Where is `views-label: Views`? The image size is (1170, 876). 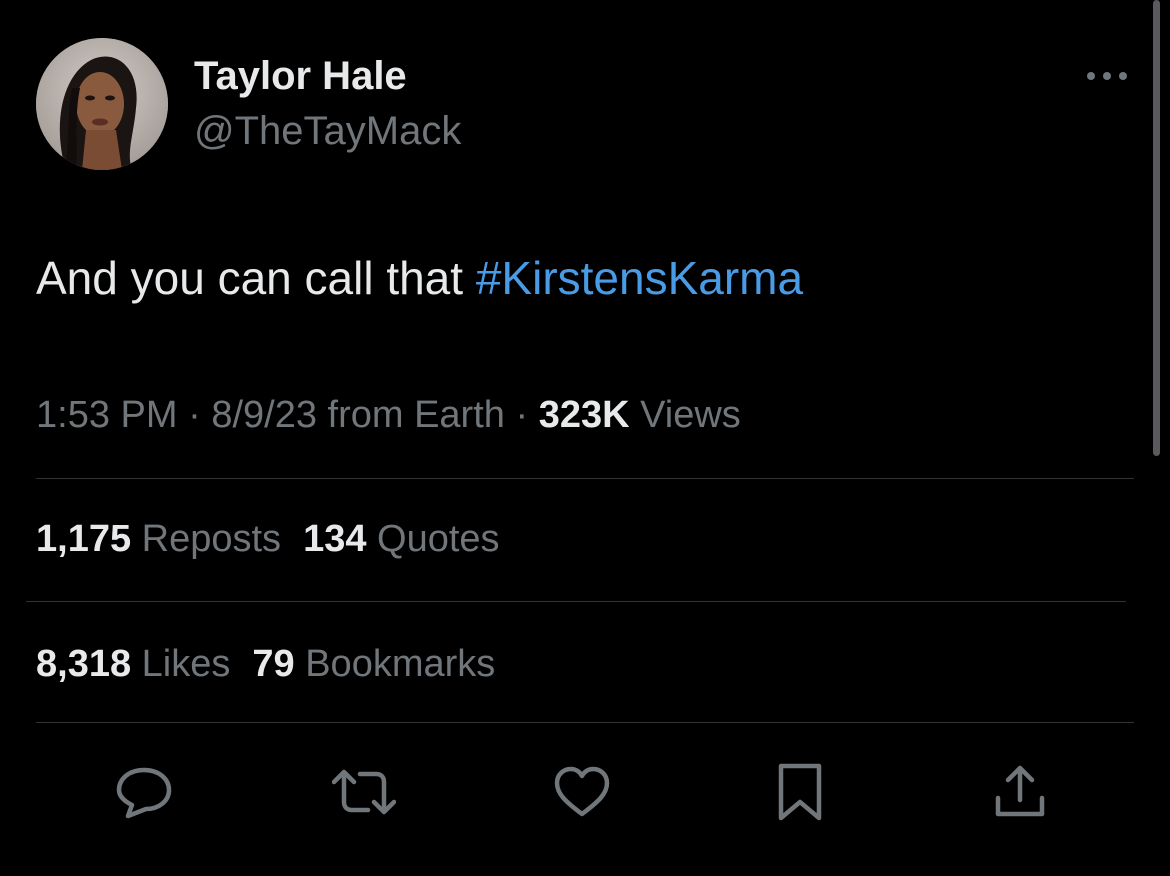
views-label: Views is located at coordinates (685, 415).